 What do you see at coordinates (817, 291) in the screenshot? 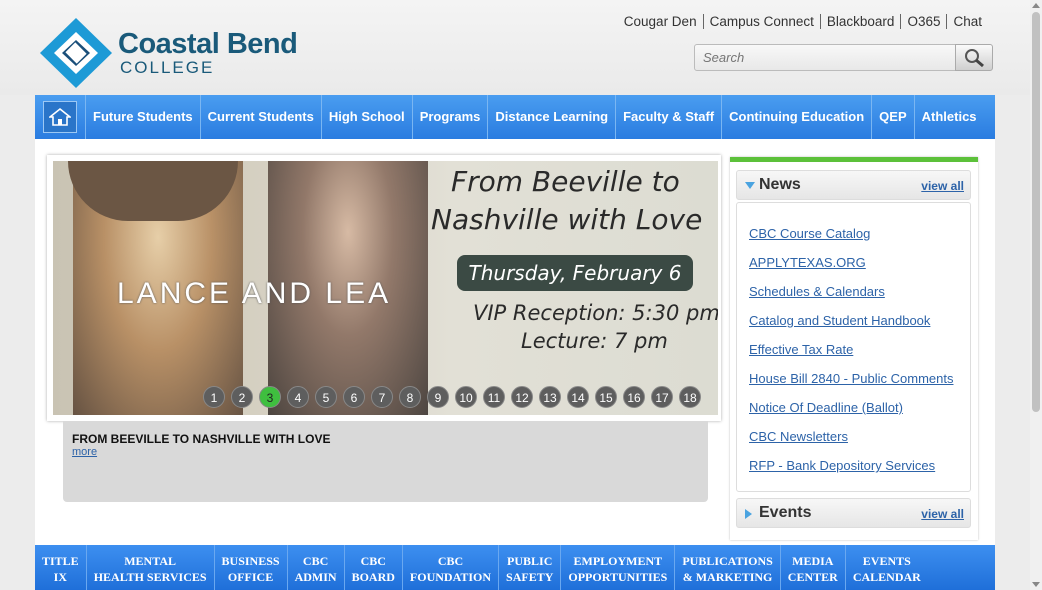
I see `news-link: Schedules & Calendars` at bounding box center [817, 291].